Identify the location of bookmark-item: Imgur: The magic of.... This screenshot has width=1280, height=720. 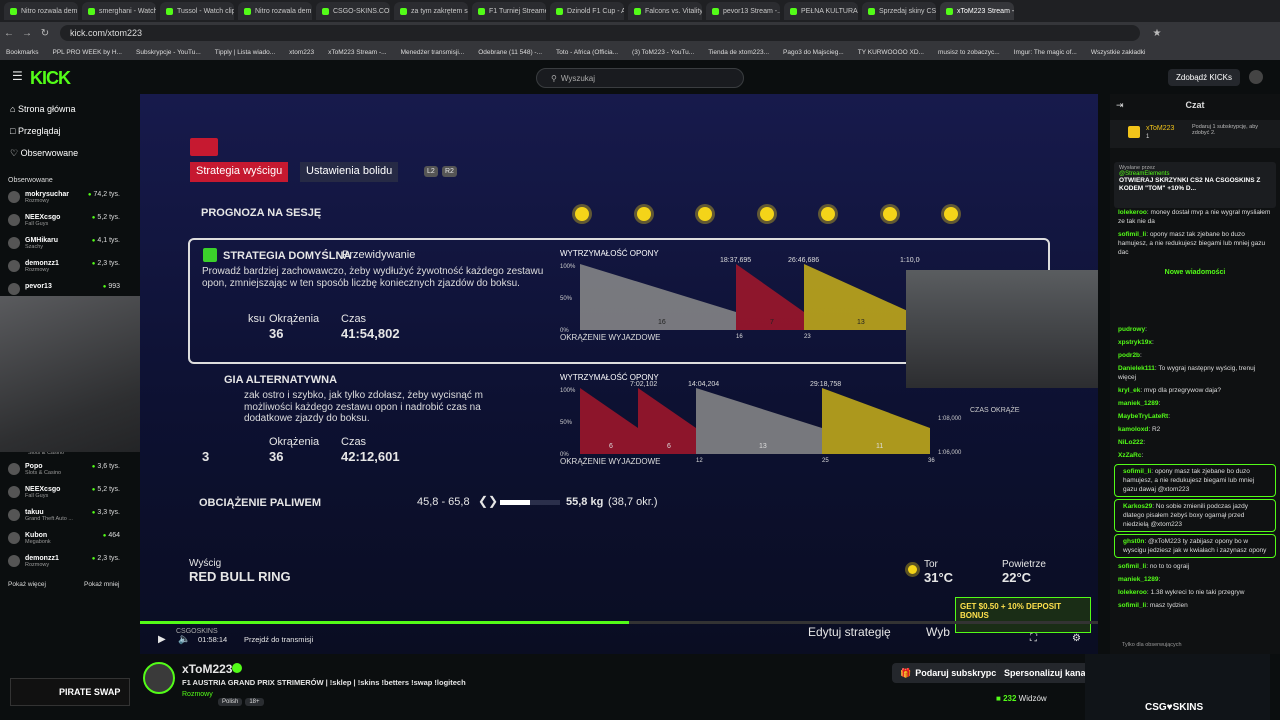
(1045, 52).